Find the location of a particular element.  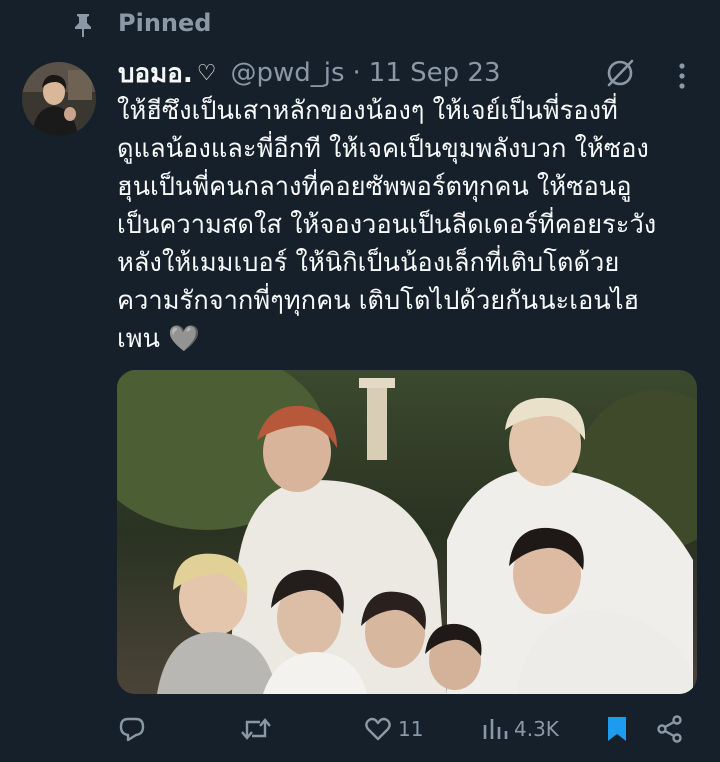

action-bar: 11 4.3K is located at coordinates (360, 729).